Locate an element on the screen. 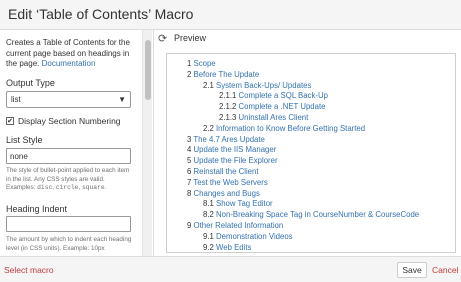 The width and height of the screenshot is (461, 282). toc-item: 4 Update the IIS Manager is located at coordinates (321, 150).